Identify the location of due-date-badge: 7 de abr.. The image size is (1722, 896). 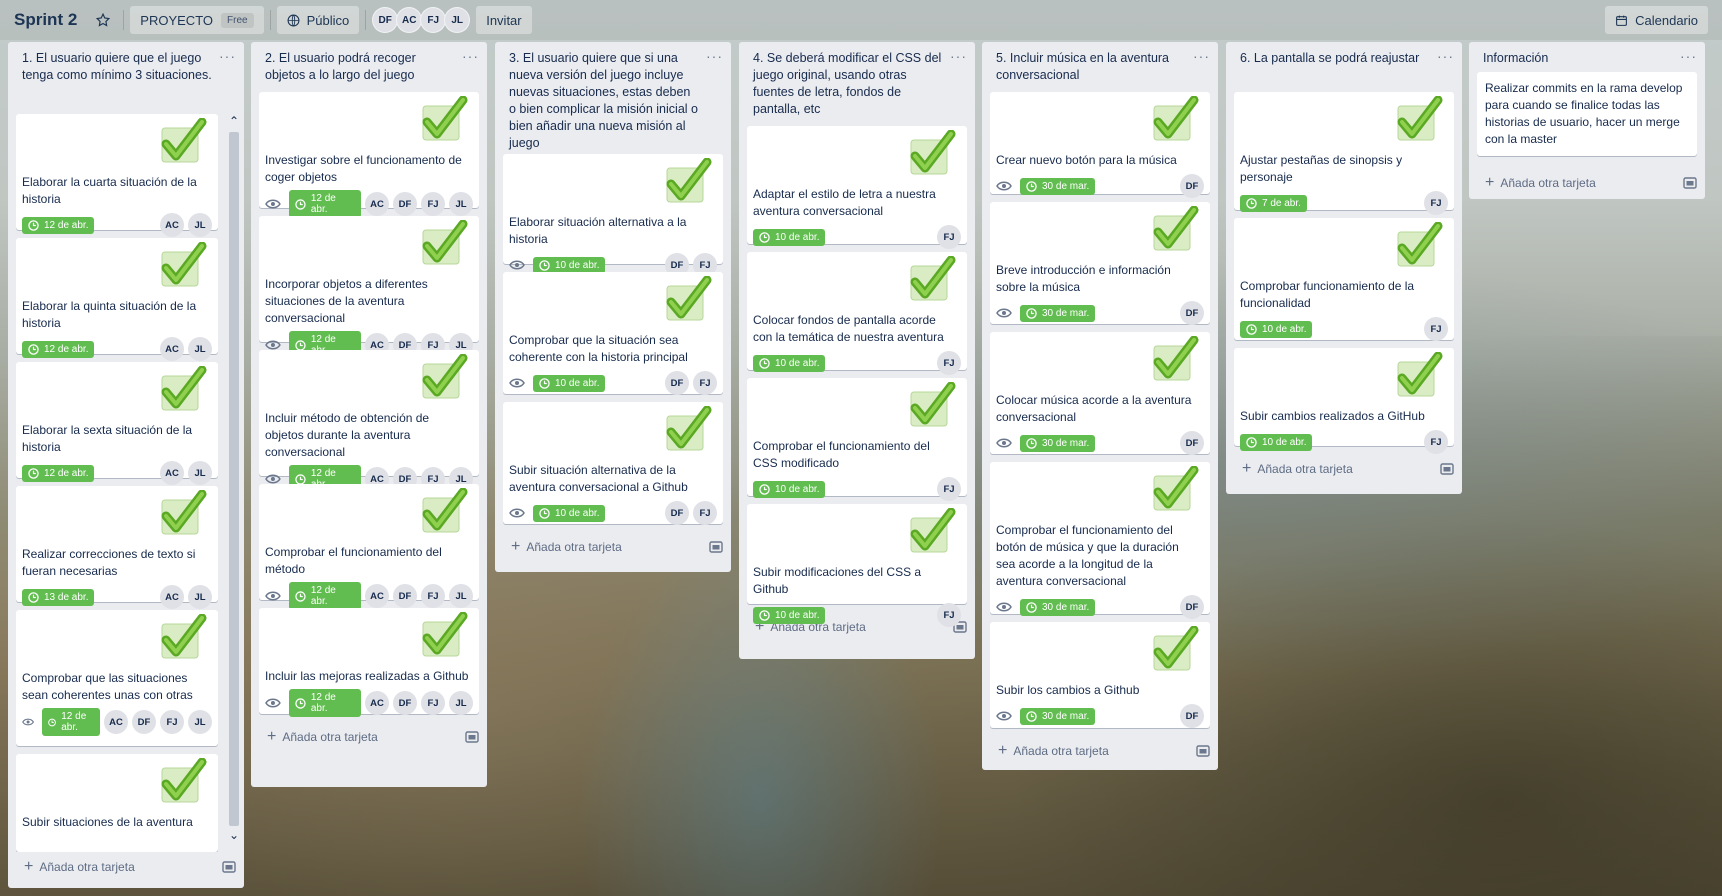
(1273, 203).